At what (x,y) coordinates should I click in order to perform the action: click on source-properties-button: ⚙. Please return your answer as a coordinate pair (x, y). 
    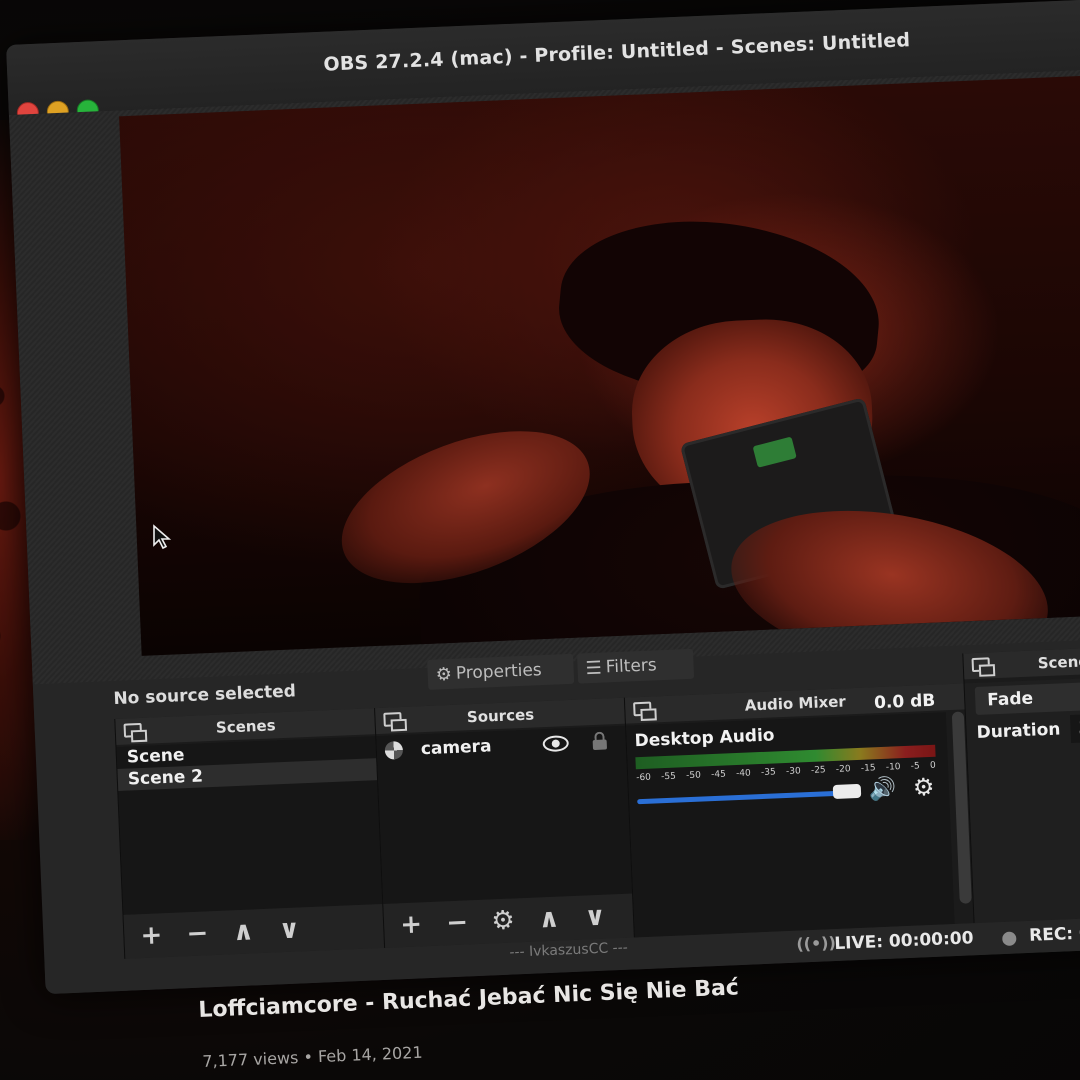
    Looking at the image, I should click on (503, 920).